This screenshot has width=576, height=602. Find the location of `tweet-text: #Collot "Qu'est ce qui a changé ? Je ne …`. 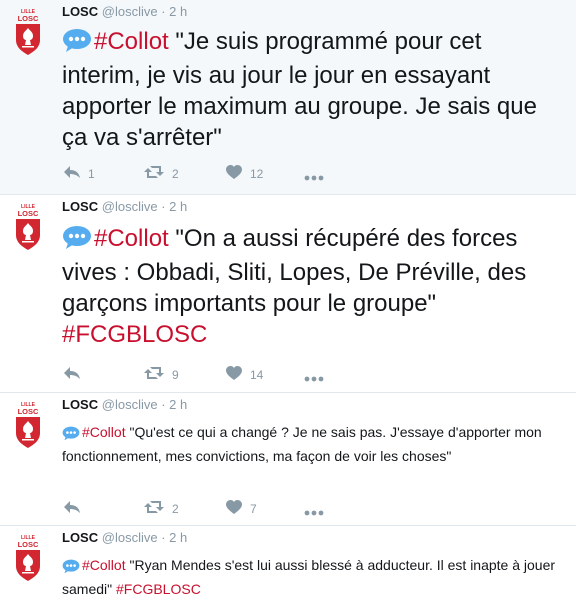

tweet-text: #Collot "Qu'est ce qui a changé ? Je ne … is located at coordinates (312, 444).